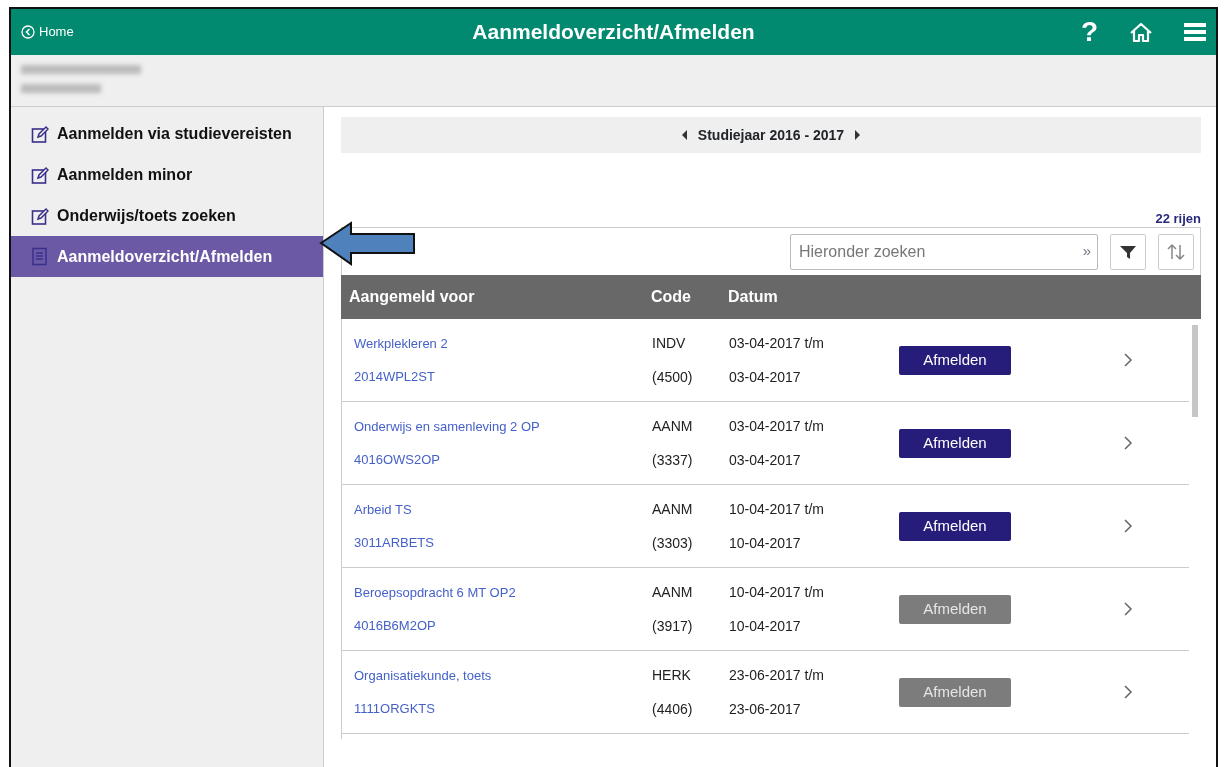  Describe the element at coordinates (669, 343) in the screenshot. I see `registration-type: INDV` at that location.